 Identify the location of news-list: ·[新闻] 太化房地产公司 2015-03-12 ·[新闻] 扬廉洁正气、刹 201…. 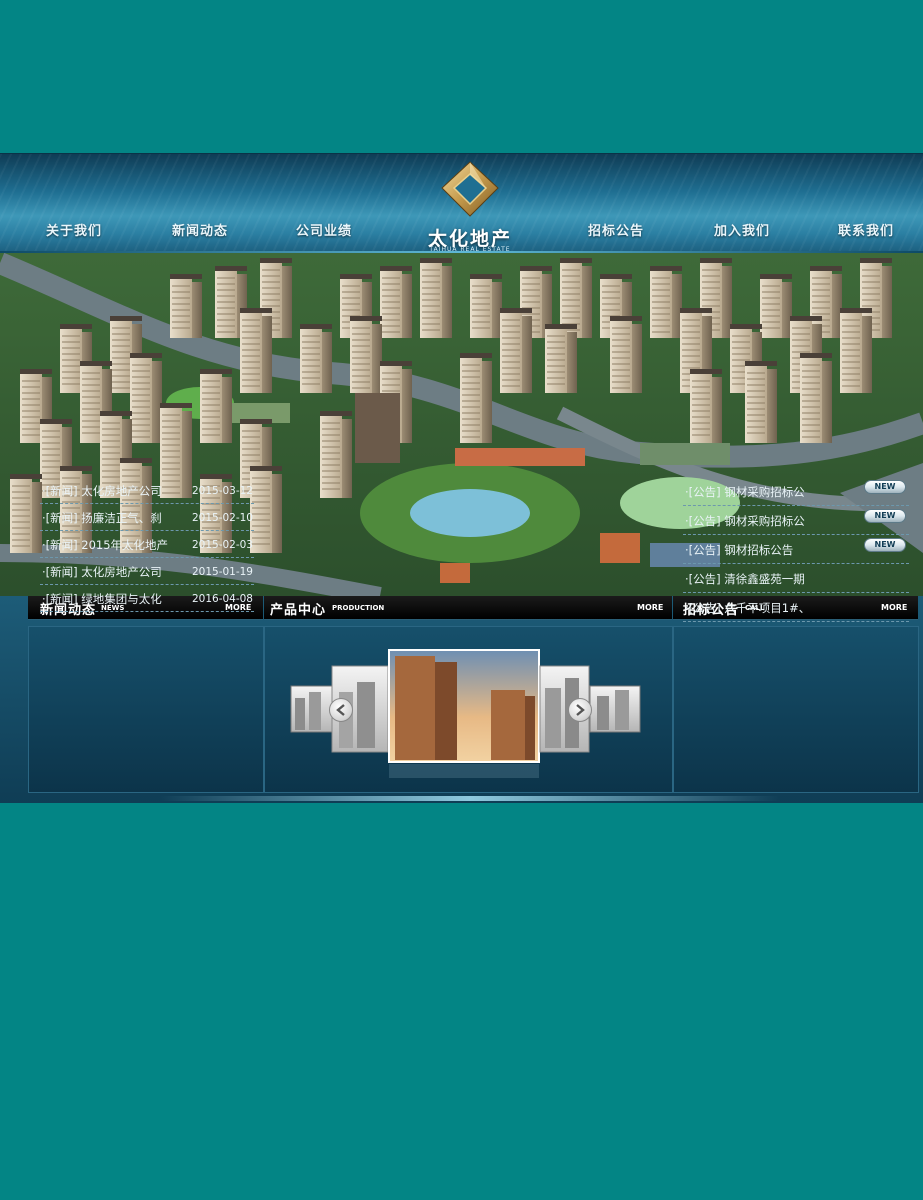
(147, 545).